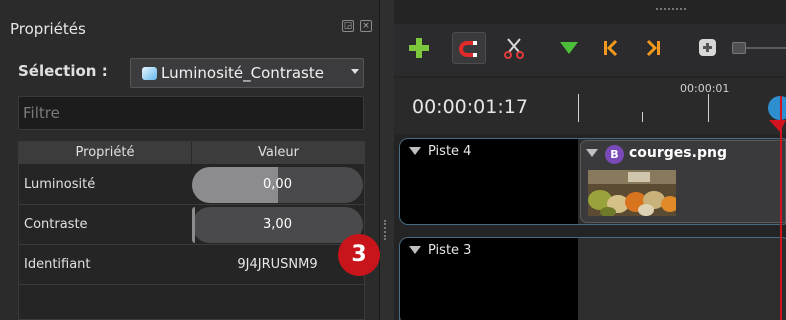 This screenshot has width=786, height=320. I want to click on razor-tool-button, so click(514, 48).